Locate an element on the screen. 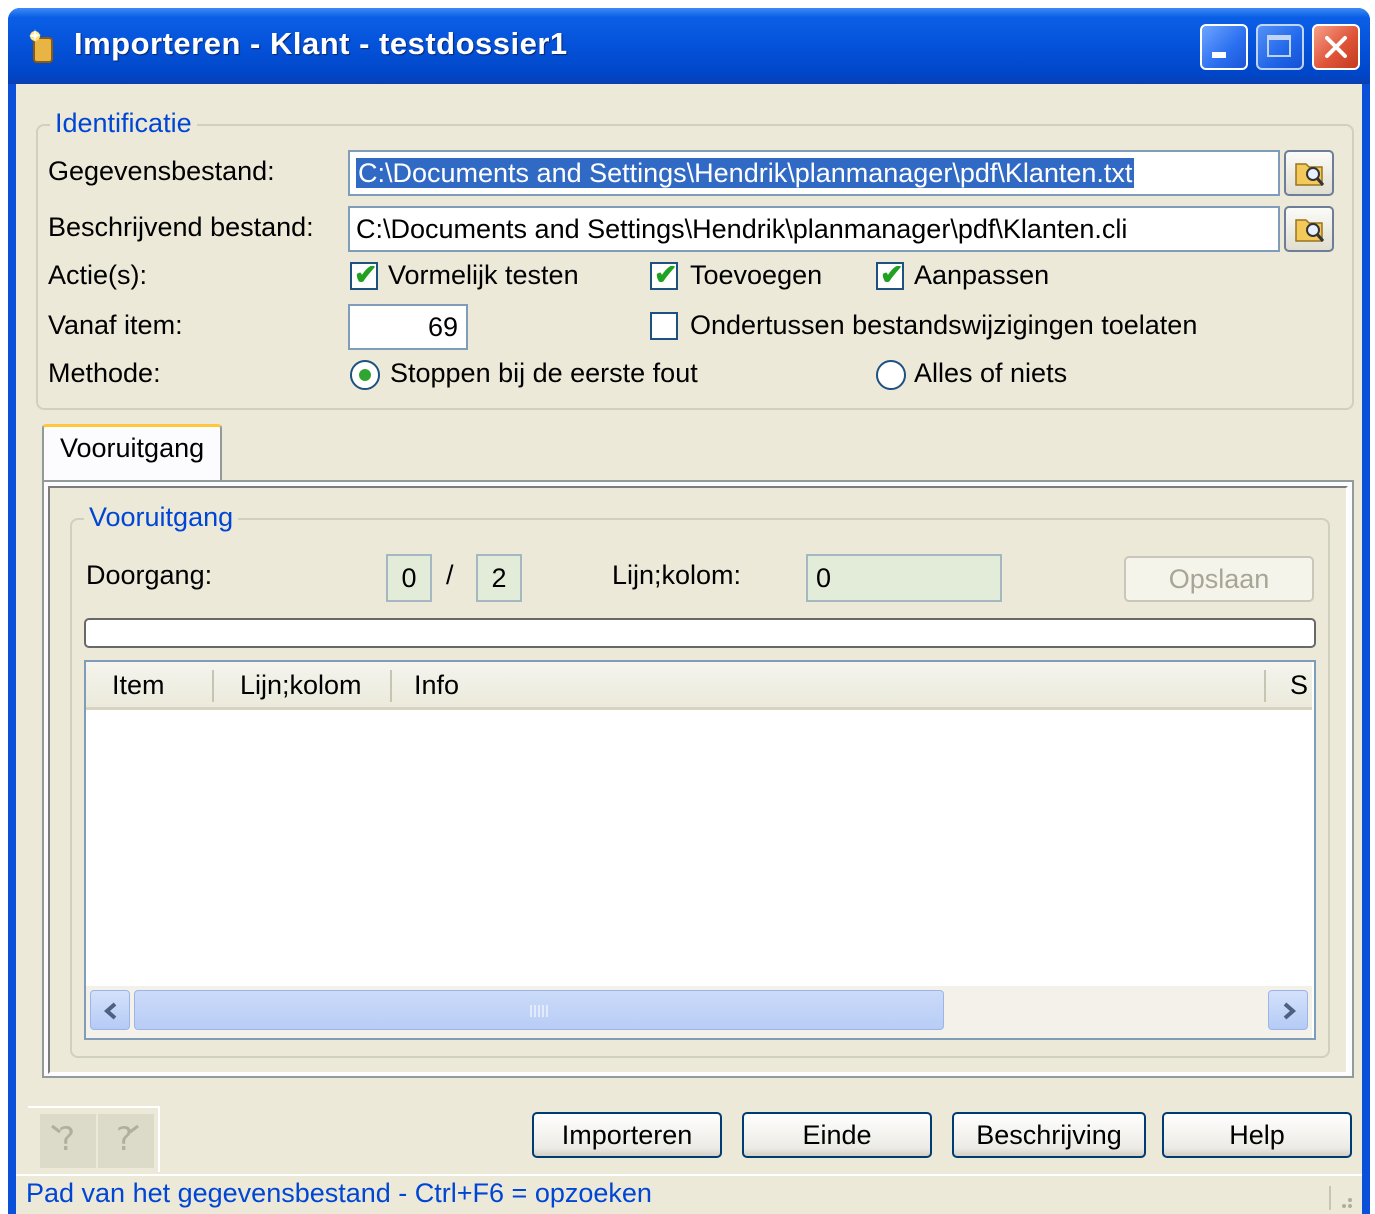  column-lijnkolom: Lijn;kolom is located at coordinates (301, 686).